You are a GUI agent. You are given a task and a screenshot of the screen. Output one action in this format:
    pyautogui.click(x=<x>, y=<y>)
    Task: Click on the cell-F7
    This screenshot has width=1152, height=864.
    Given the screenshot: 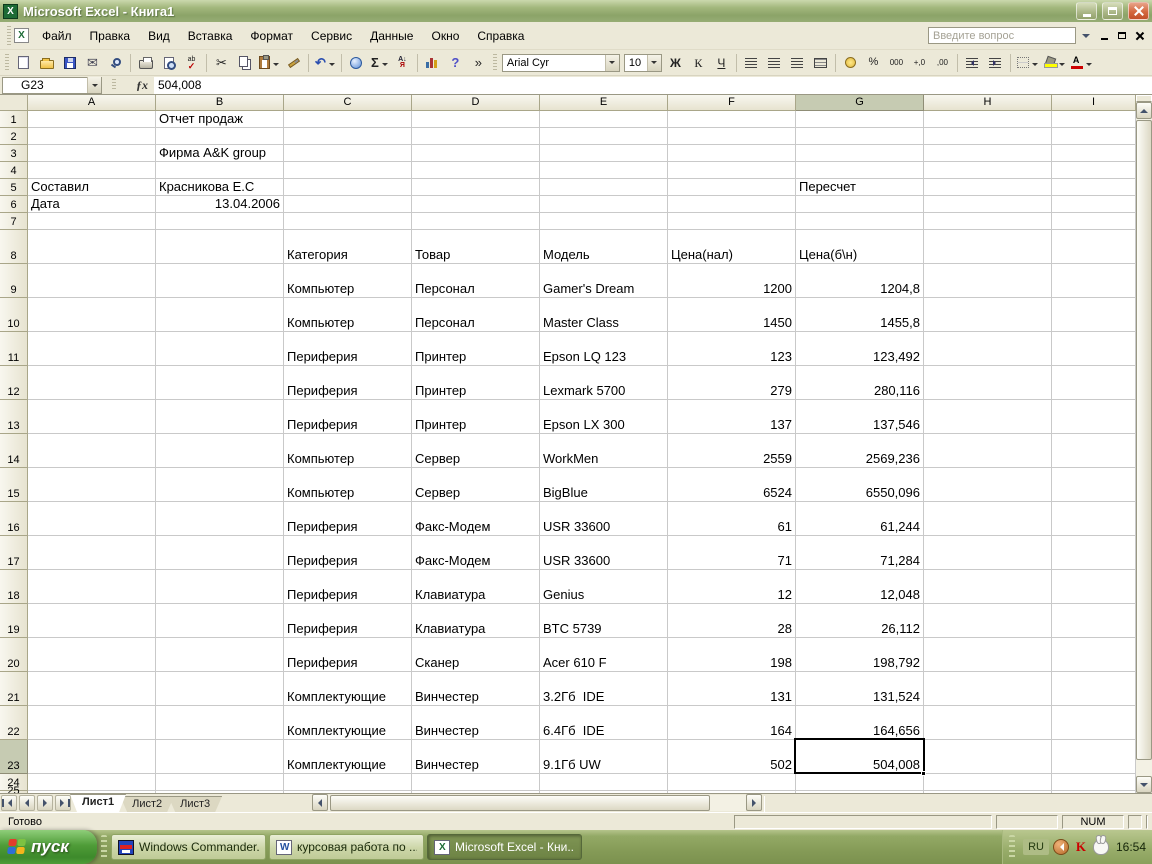 What is the action you would take?
    pyautogui.click(x=732, y=221)
    